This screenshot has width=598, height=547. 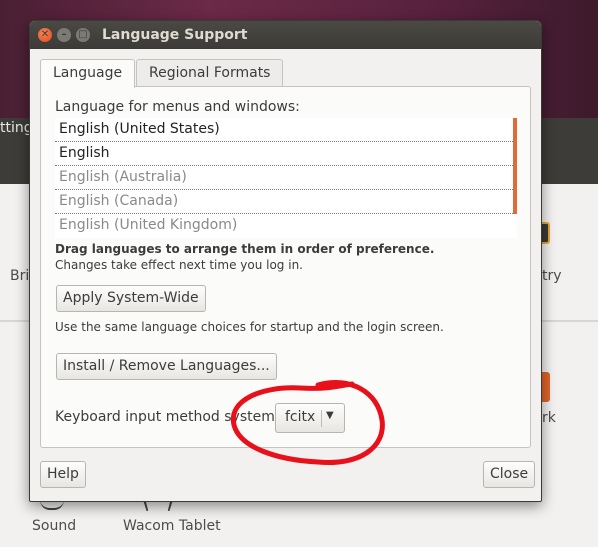 What do you see at coordinates (88, 73) in the screenshot?
I see `tab-language: Language` at bounding box center [88, 73].